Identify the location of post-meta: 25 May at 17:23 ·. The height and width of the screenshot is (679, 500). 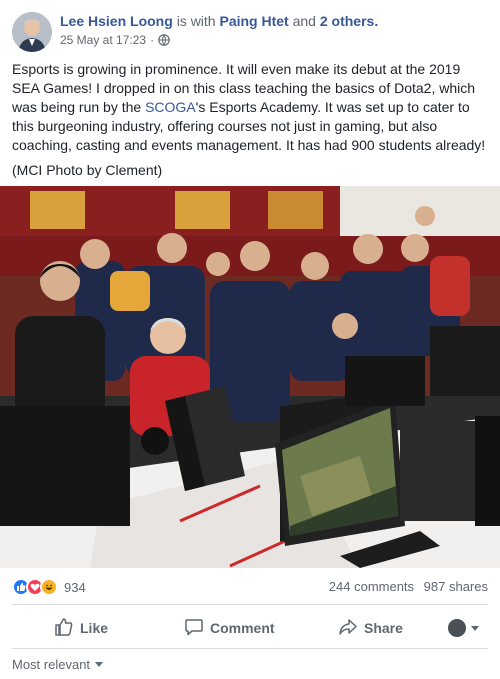
(115, 40).